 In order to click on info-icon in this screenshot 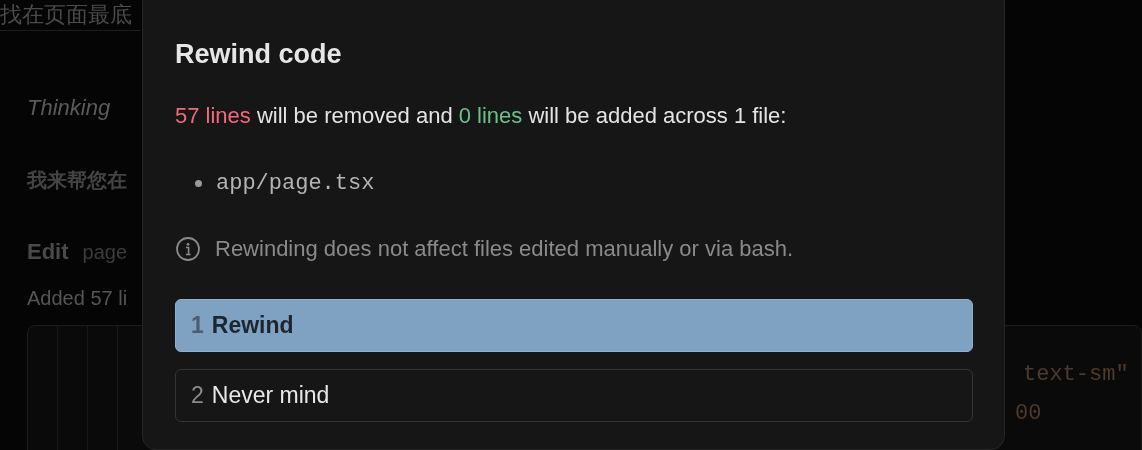, I will do `click(188, 249)`.